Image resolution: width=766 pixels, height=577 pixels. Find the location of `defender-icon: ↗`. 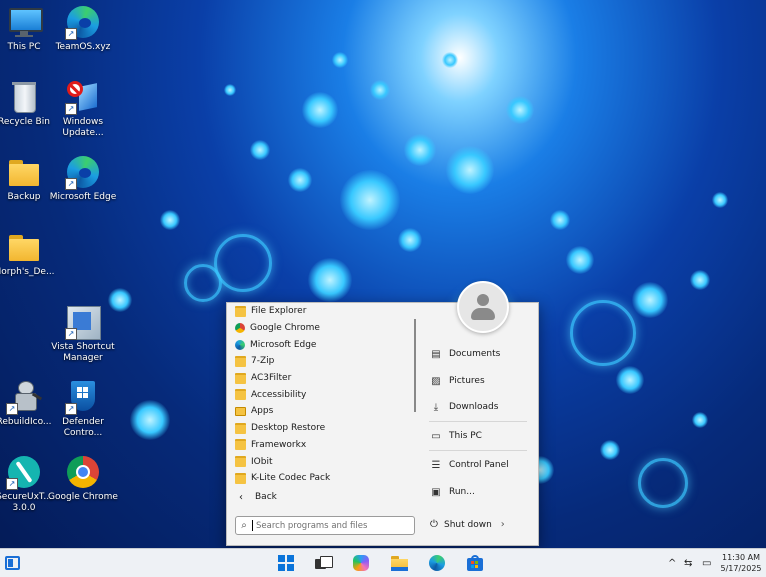

defender-icon: ↗ is located at coordinates (83, 397).